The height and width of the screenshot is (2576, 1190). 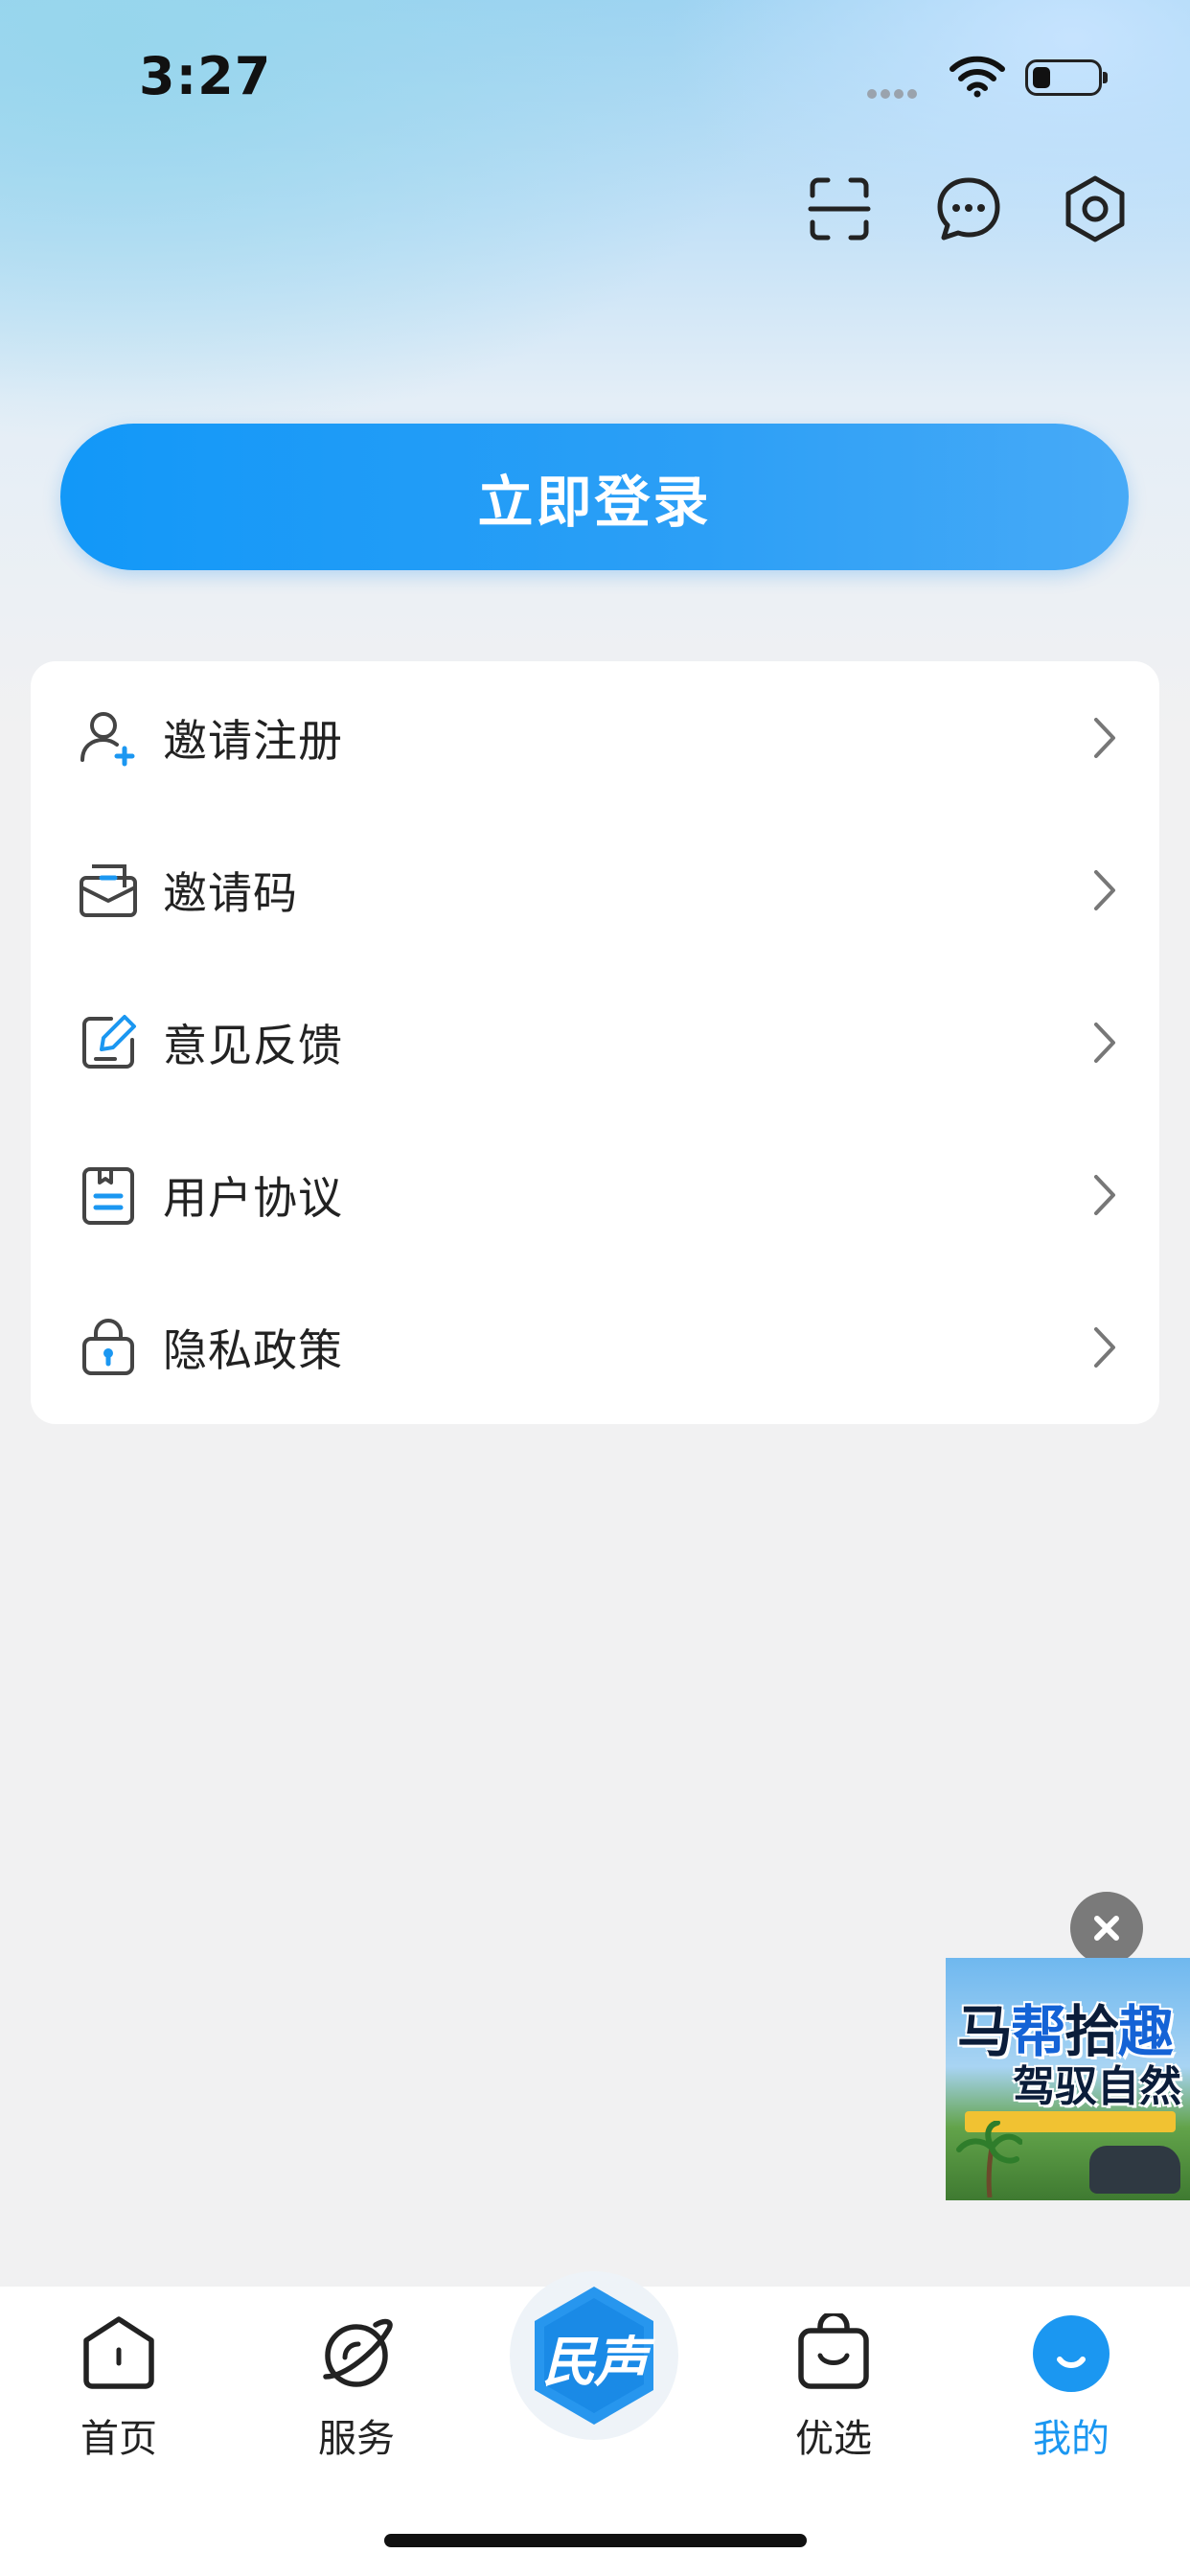 What do you see at coordinates (1134, 2170) in the screenshot?
I see `car-image` at bounding box center [1134, 2170].